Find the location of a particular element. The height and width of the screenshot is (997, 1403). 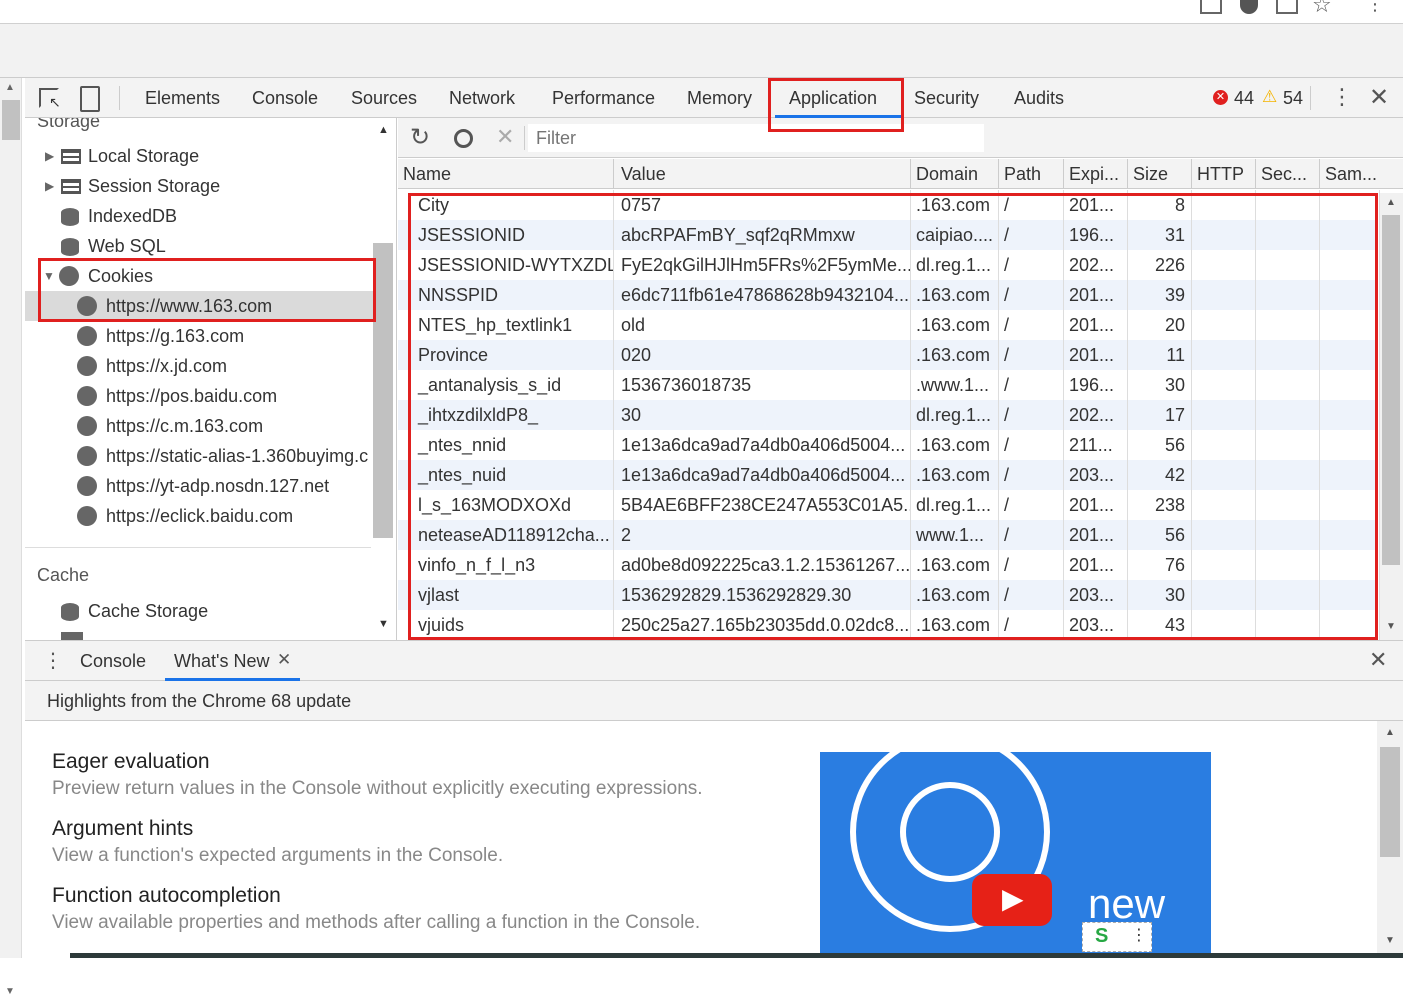

error-count: 44 is located at coordinates (1244, 98).